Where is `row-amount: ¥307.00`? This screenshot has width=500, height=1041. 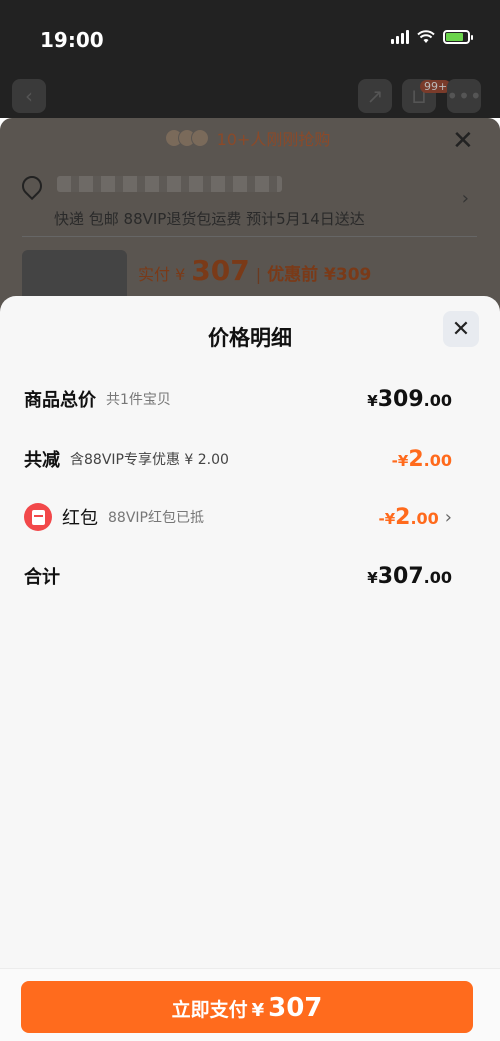
row-amount: ¥307.00 is located at coordinates (409, 576).